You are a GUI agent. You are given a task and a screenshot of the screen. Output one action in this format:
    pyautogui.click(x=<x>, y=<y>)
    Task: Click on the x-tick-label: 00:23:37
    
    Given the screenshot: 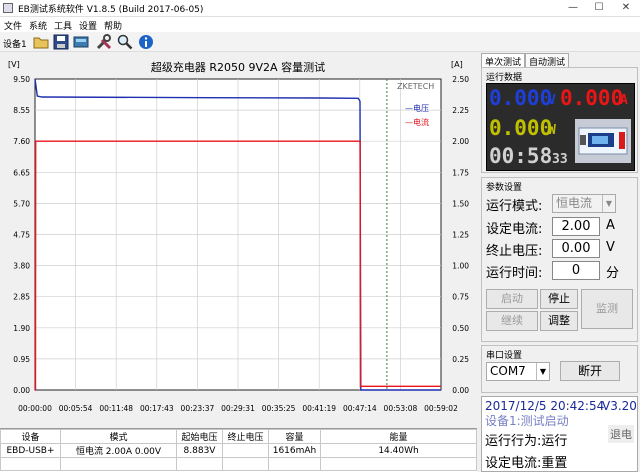 What is the action you would take?
    pyautogui.click(x=198, y=408)
    